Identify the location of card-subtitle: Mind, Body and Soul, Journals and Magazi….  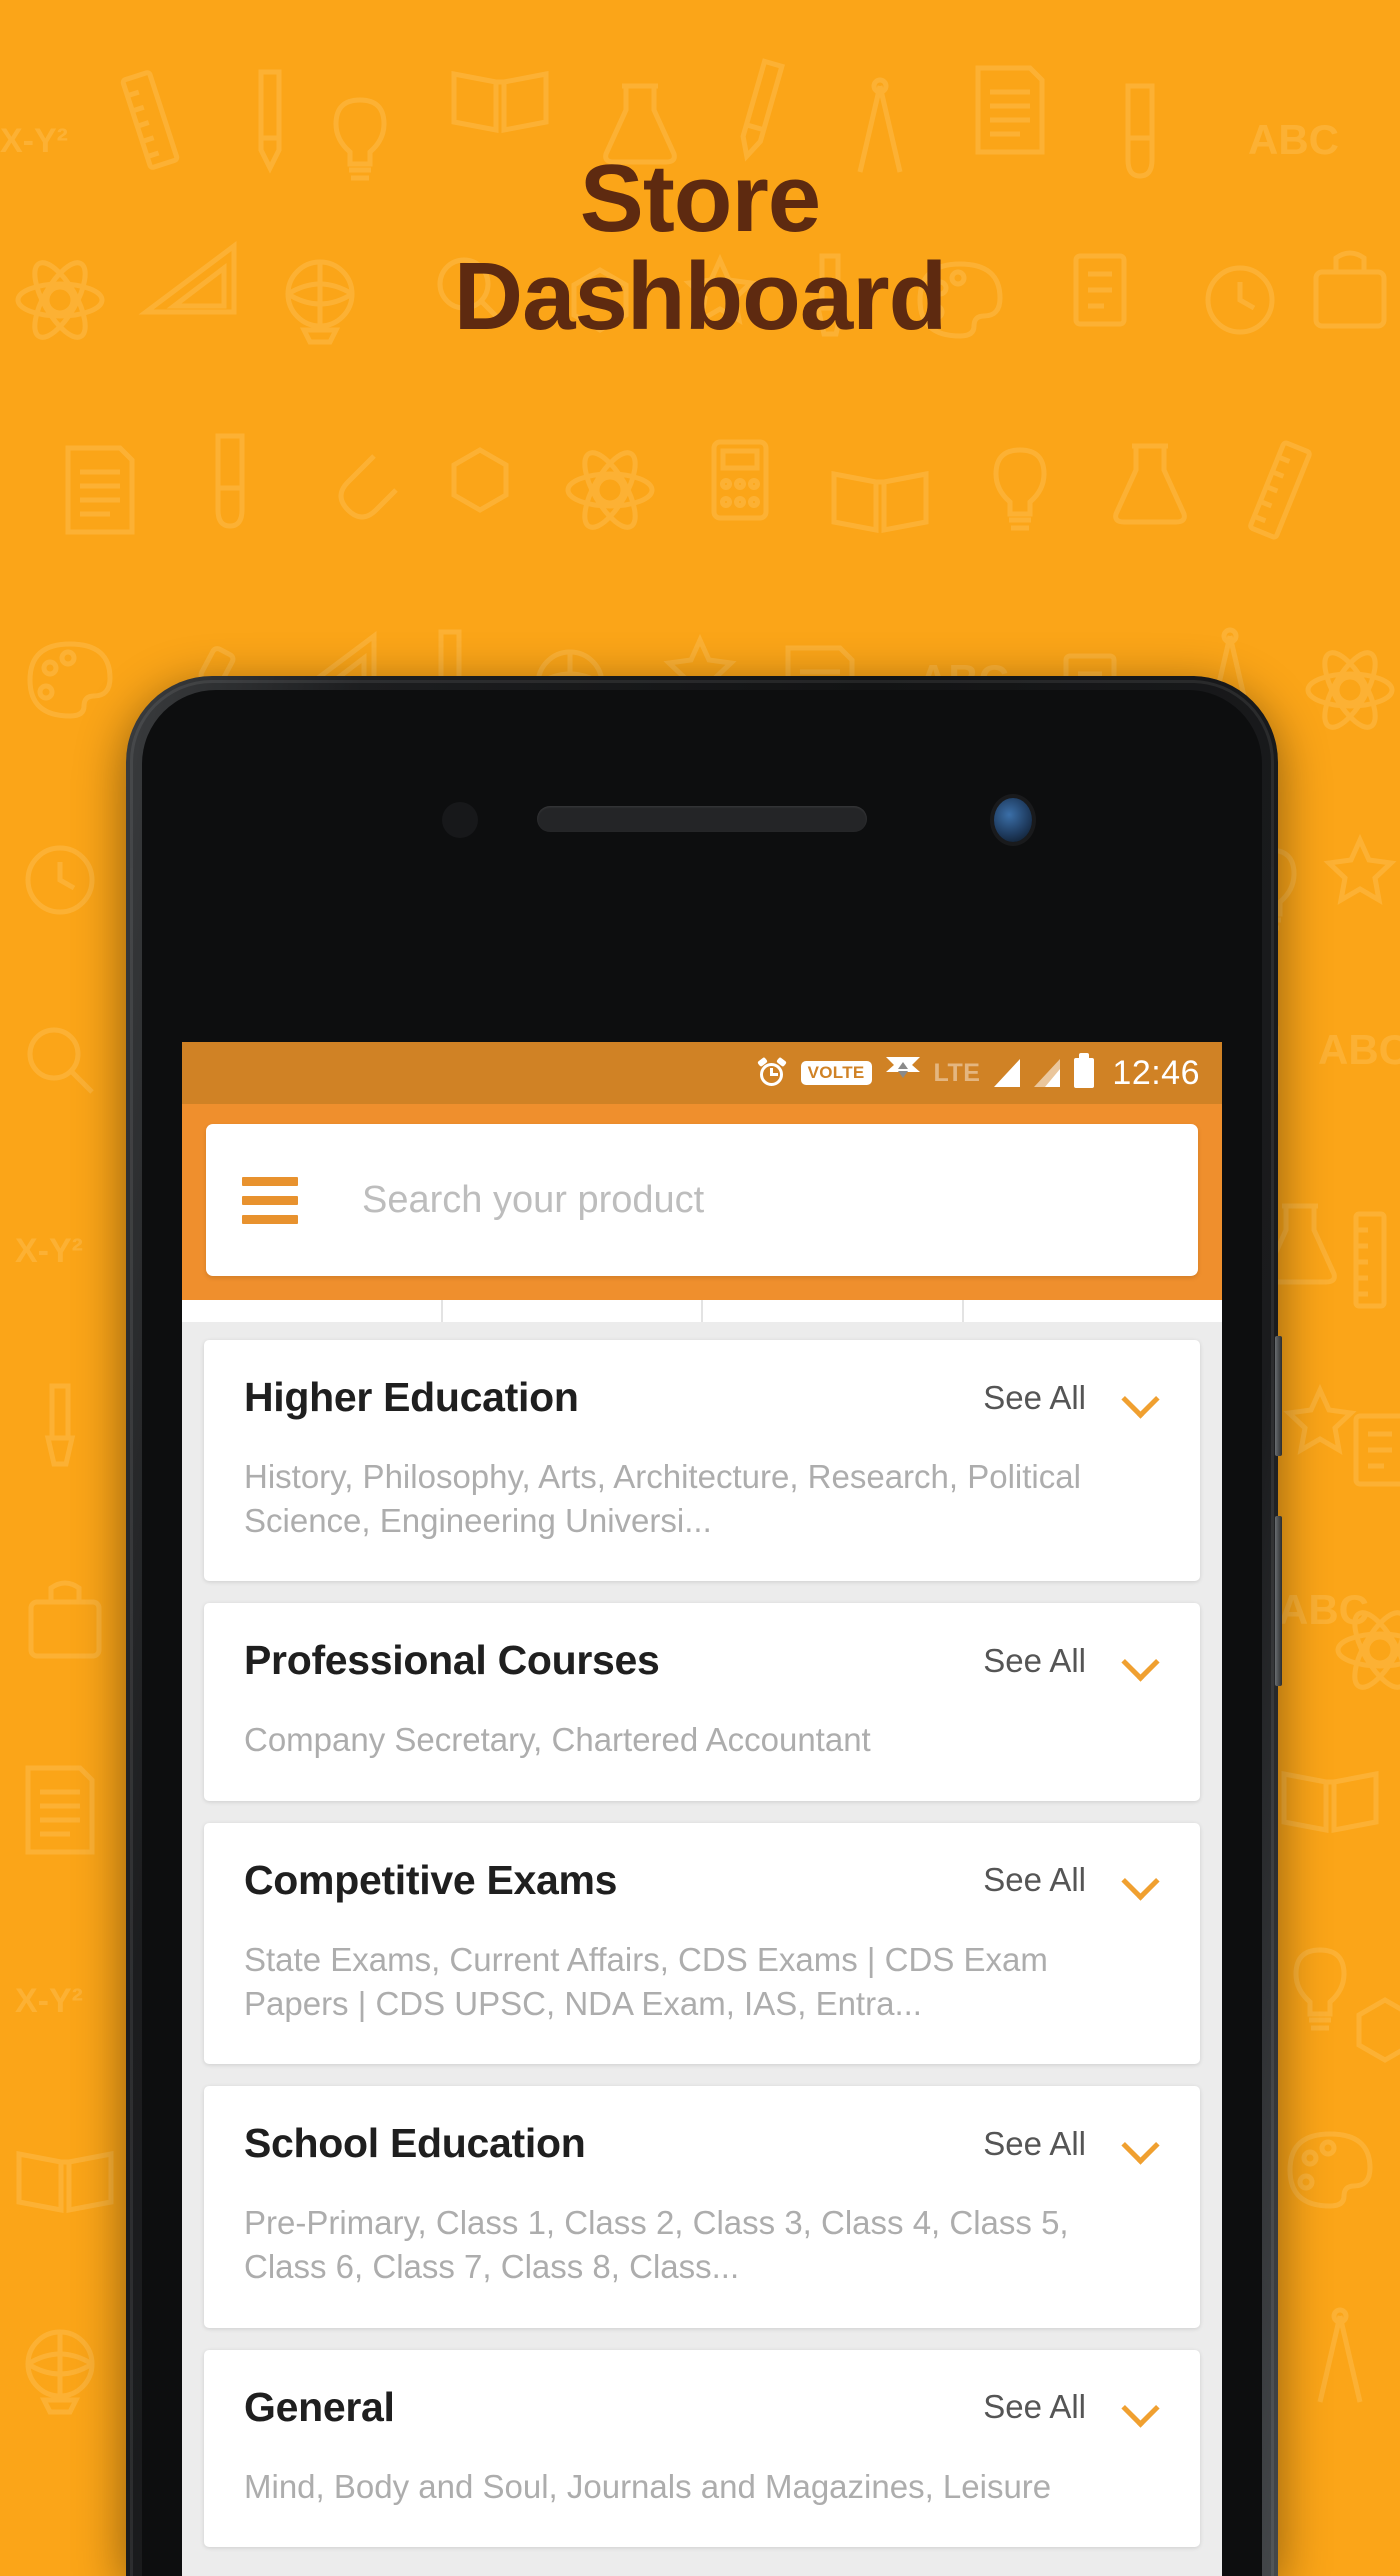
(648, 2486).